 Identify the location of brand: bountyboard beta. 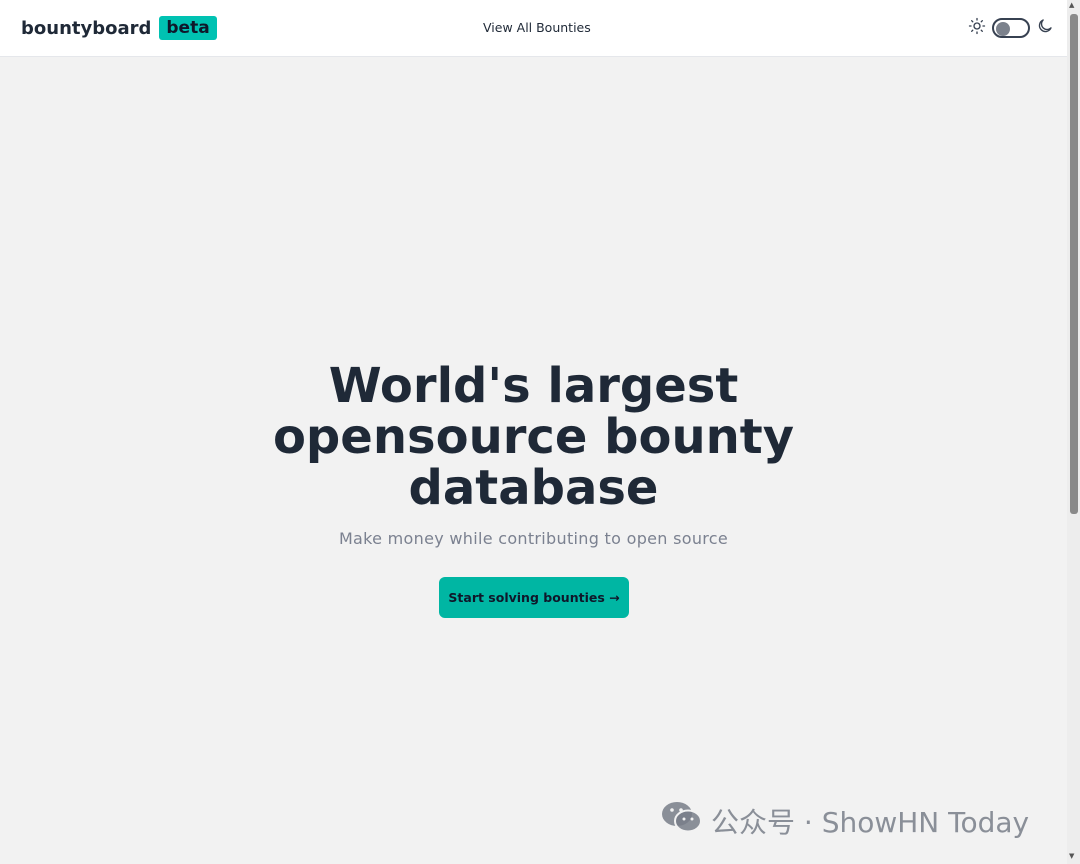
(119, 28).